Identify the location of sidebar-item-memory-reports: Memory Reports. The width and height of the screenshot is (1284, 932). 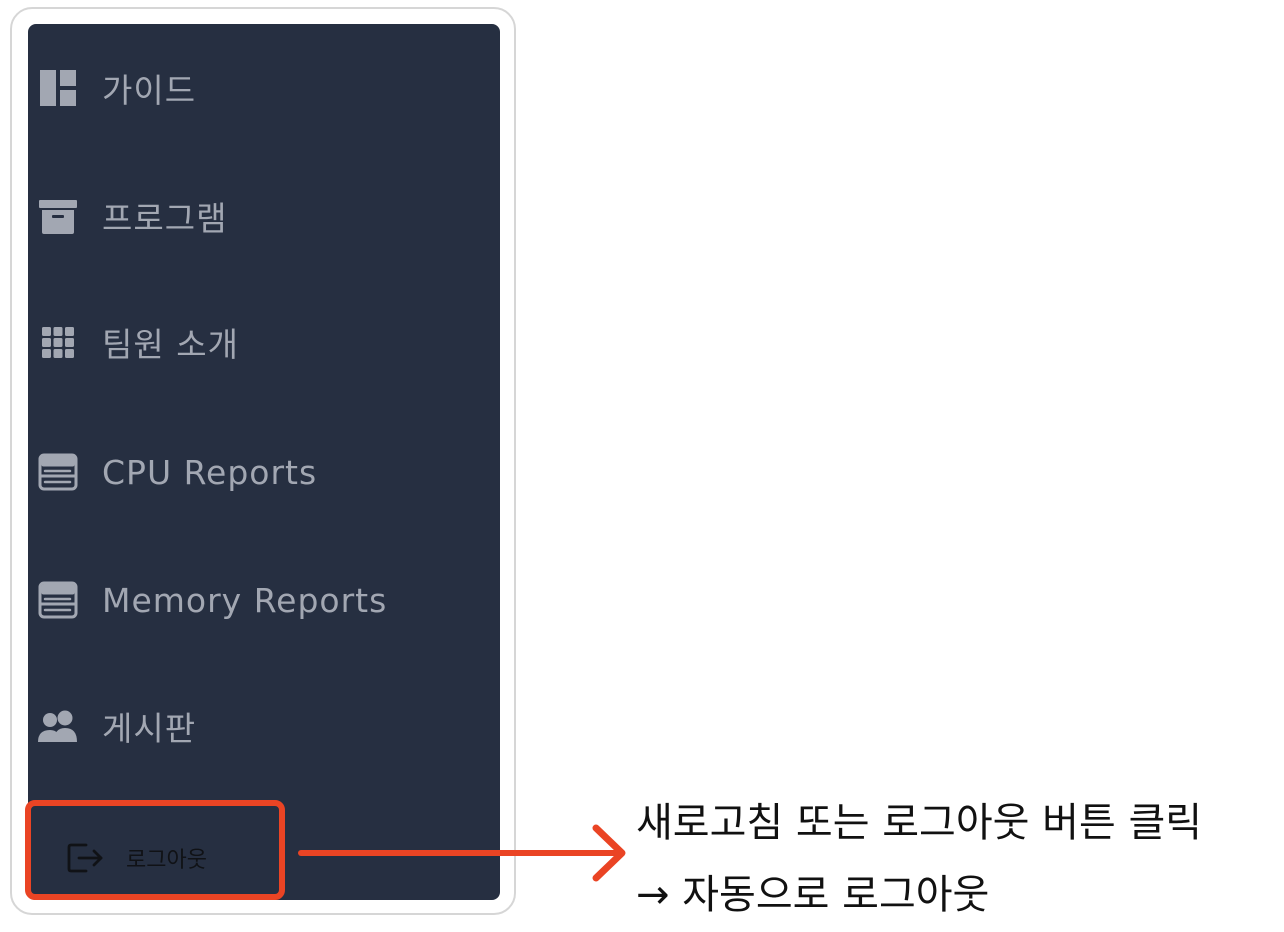
(211, 600).